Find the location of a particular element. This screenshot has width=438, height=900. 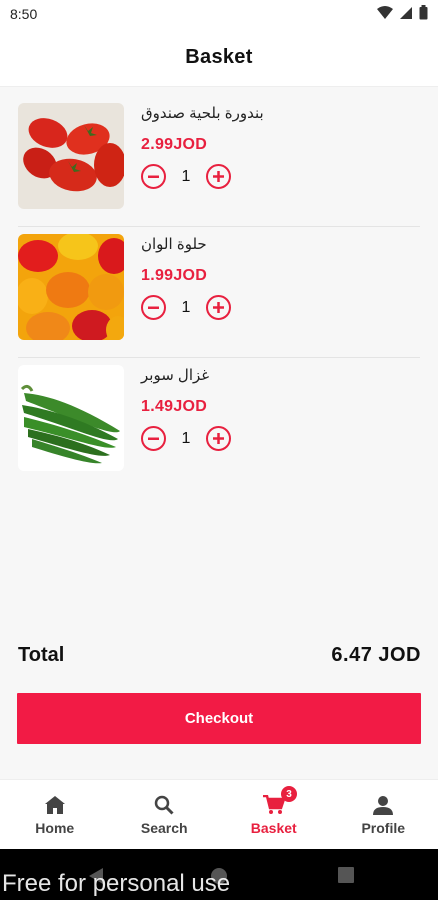

total-row: Total 6.47 JOD is located at coordinates (219, 655).